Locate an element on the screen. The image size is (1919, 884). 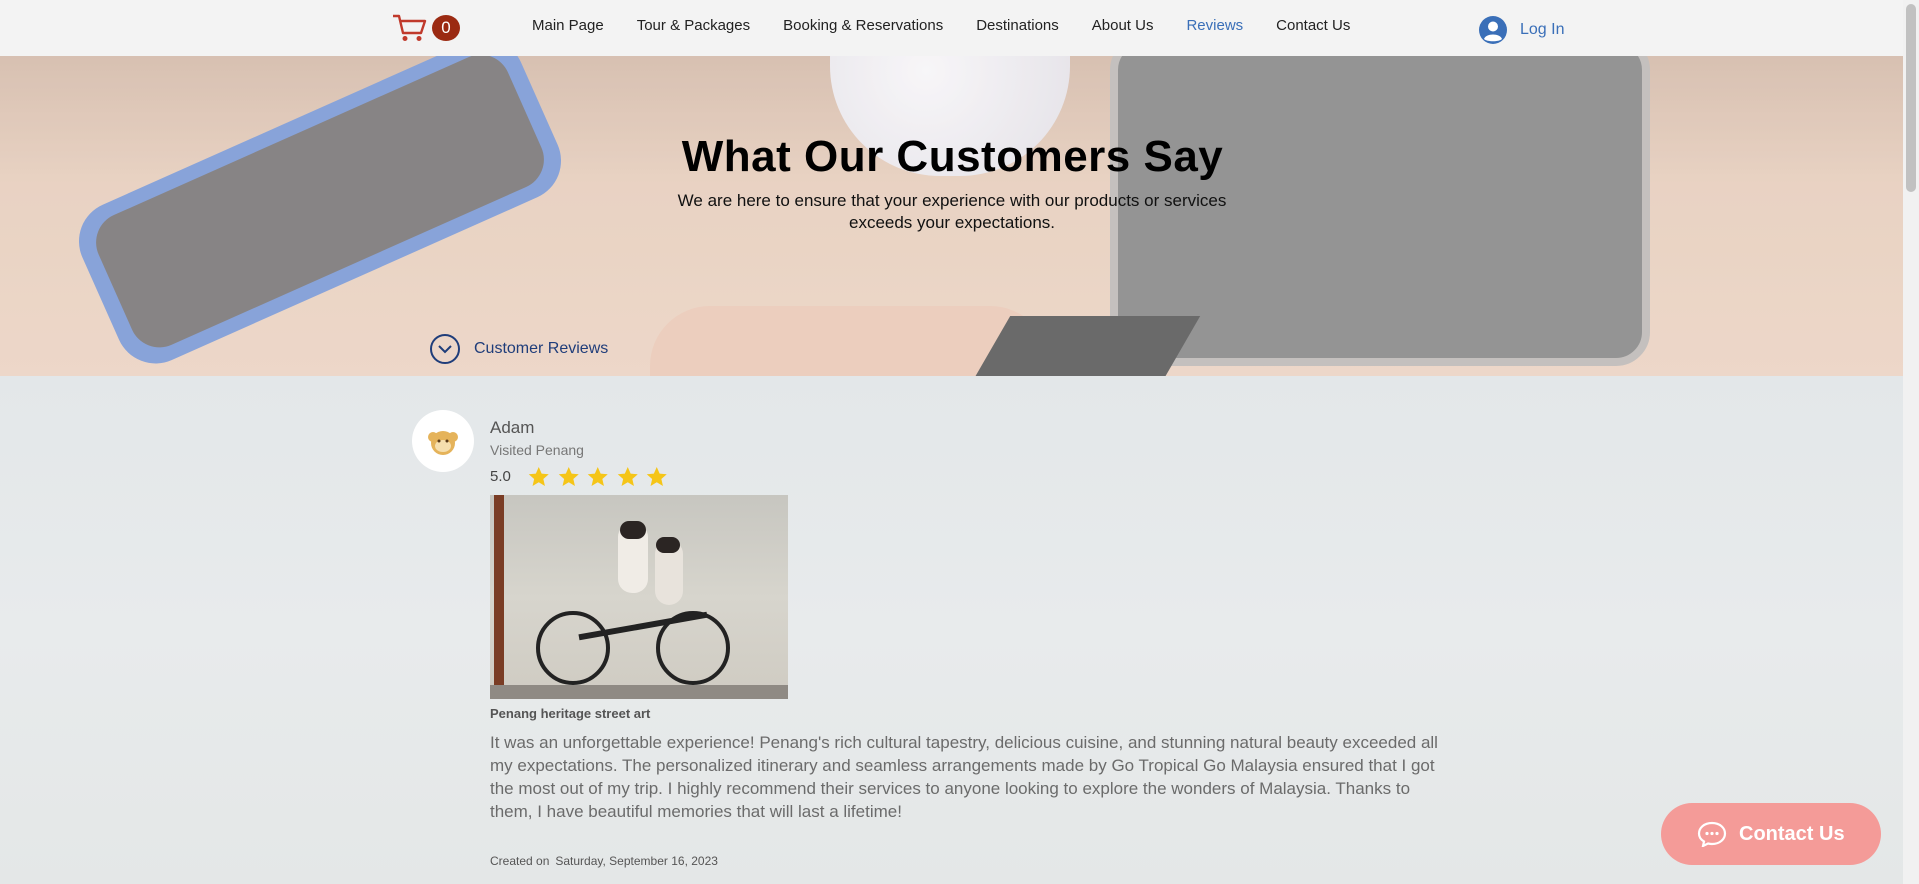
nav-tour-packages: Tour & Packages is located at coordinates (693, 25).